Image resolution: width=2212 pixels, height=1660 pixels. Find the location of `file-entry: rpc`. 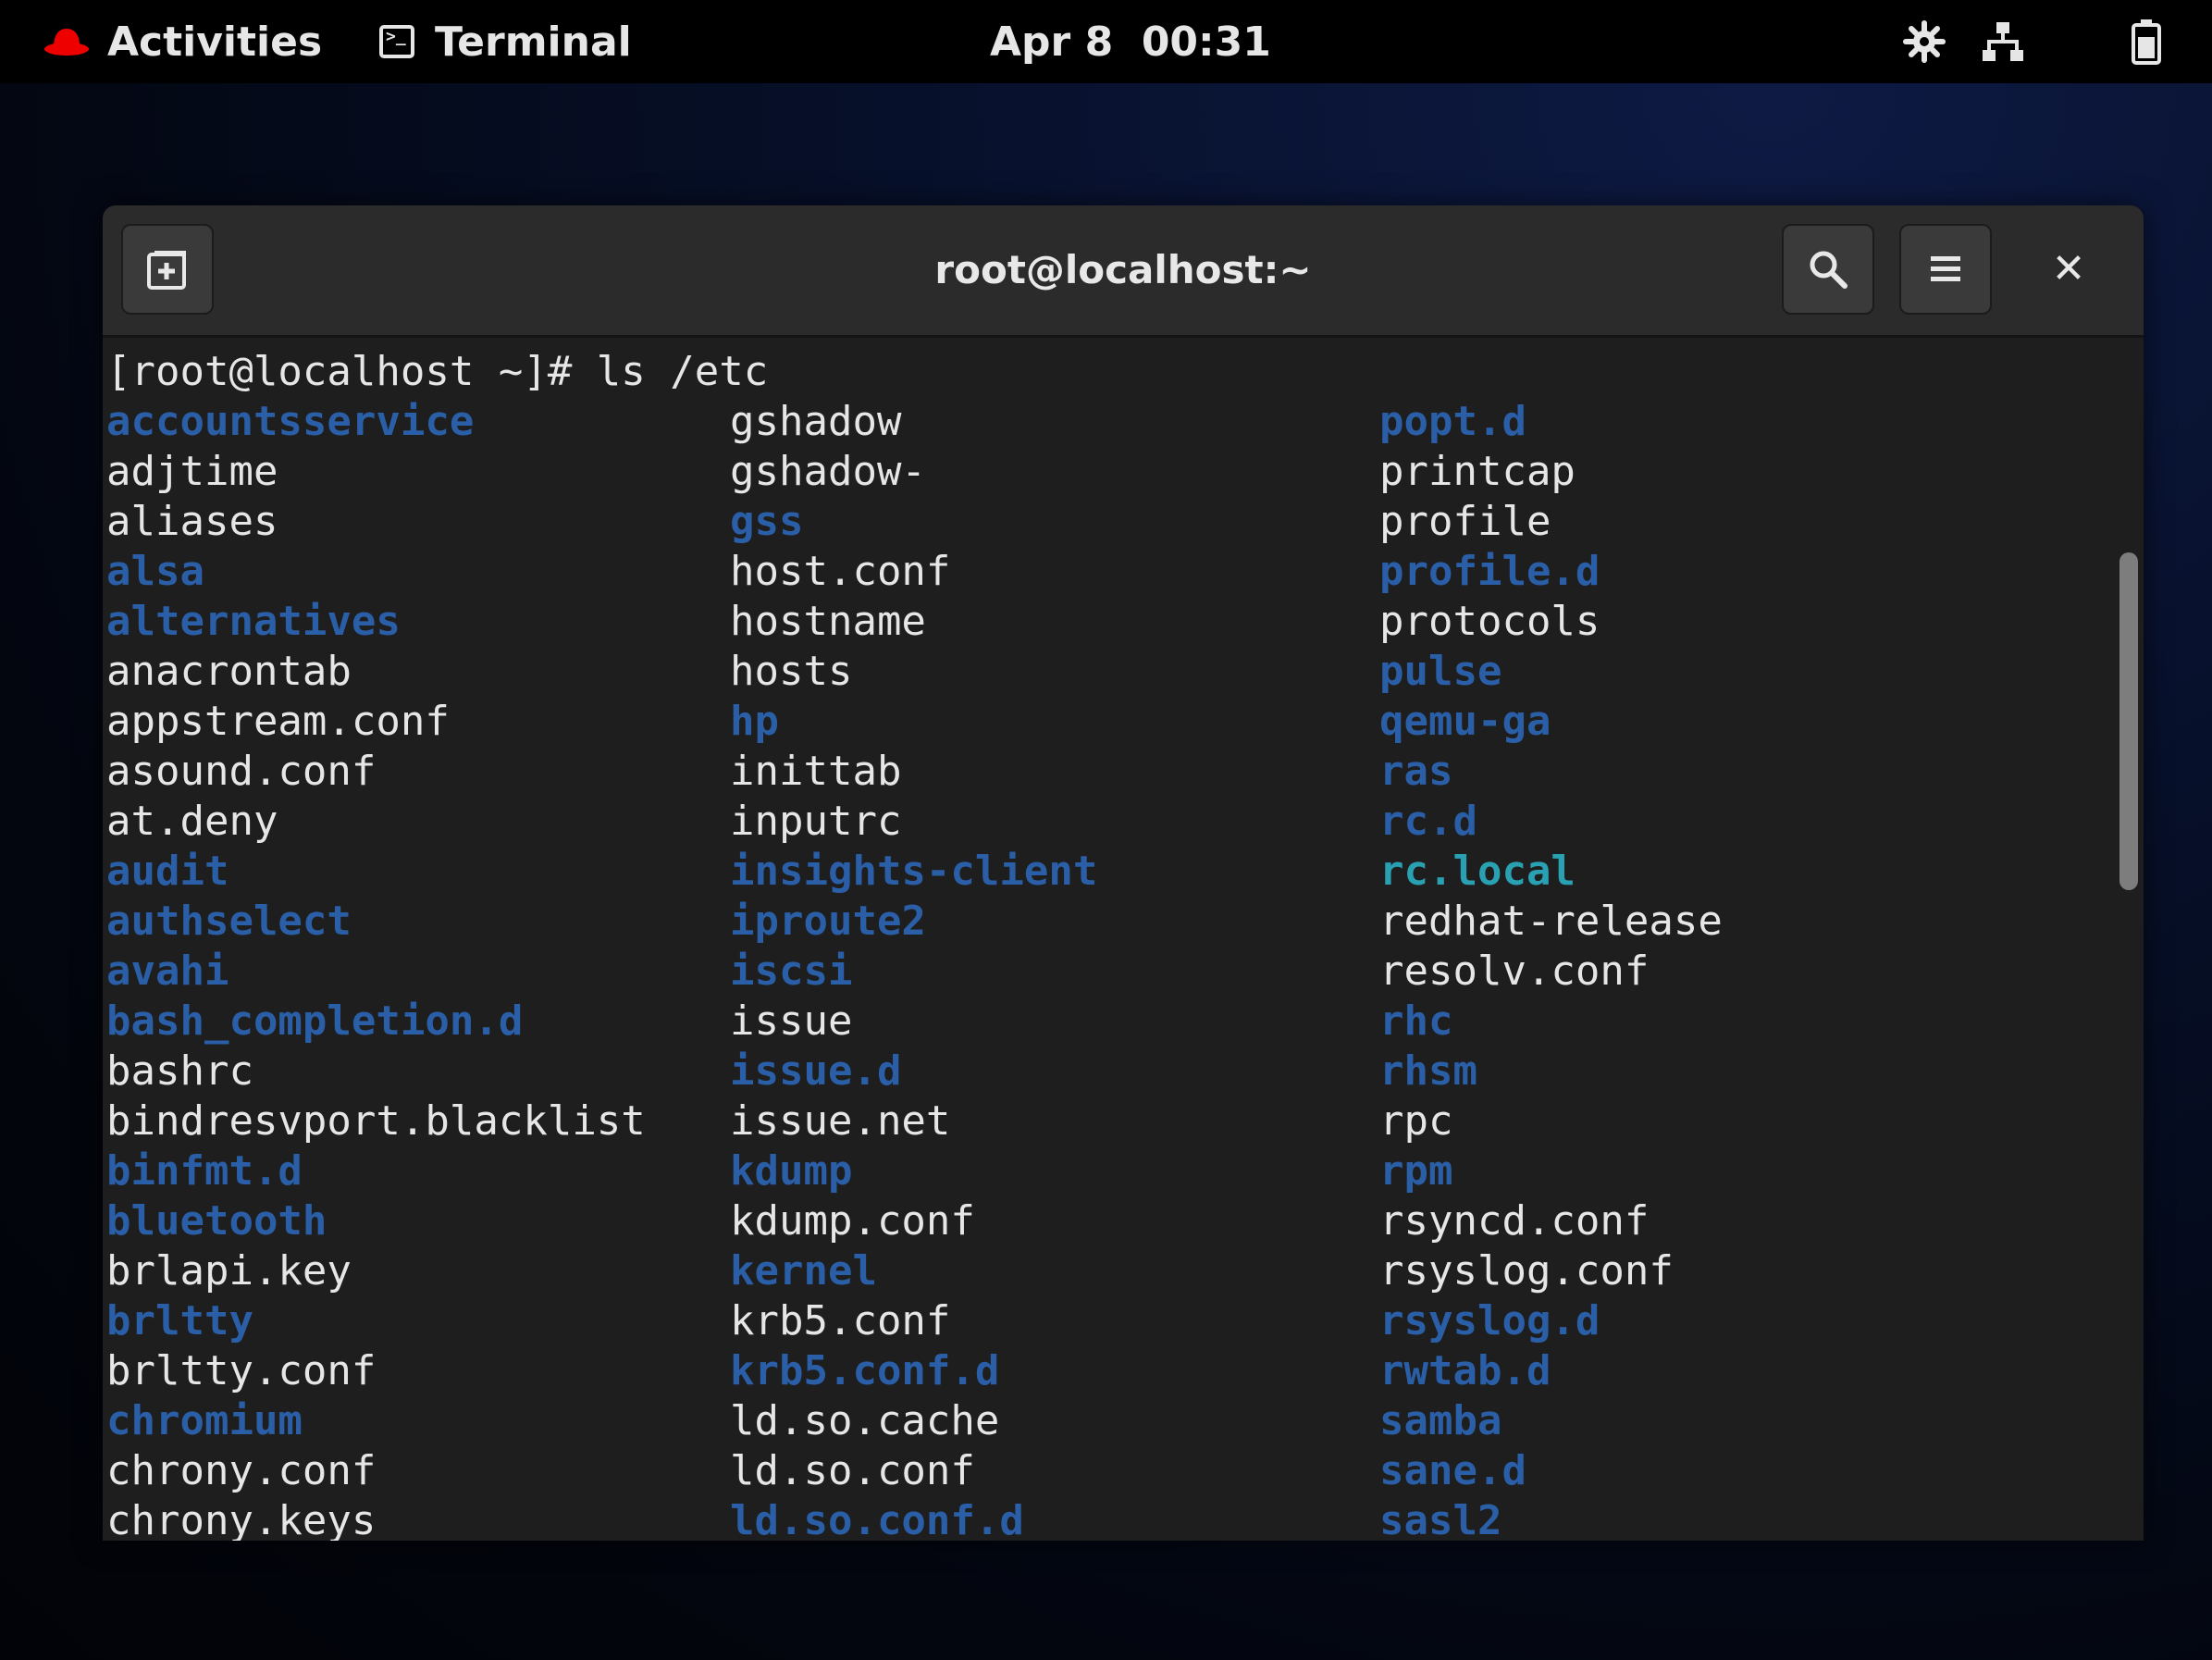

file-entry: rpc is located at coordinates (1416, 1121).